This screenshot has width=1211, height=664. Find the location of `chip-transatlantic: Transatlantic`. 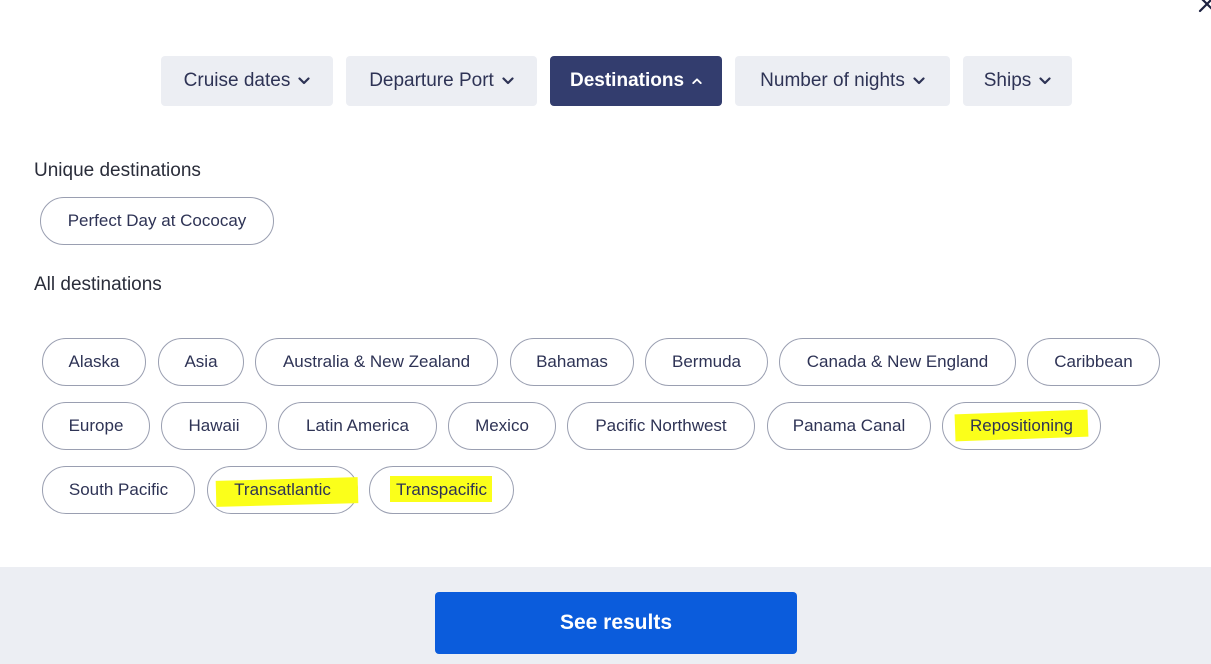

chip-transatlantic: Transatlantic is located at coordinates (283, 490).